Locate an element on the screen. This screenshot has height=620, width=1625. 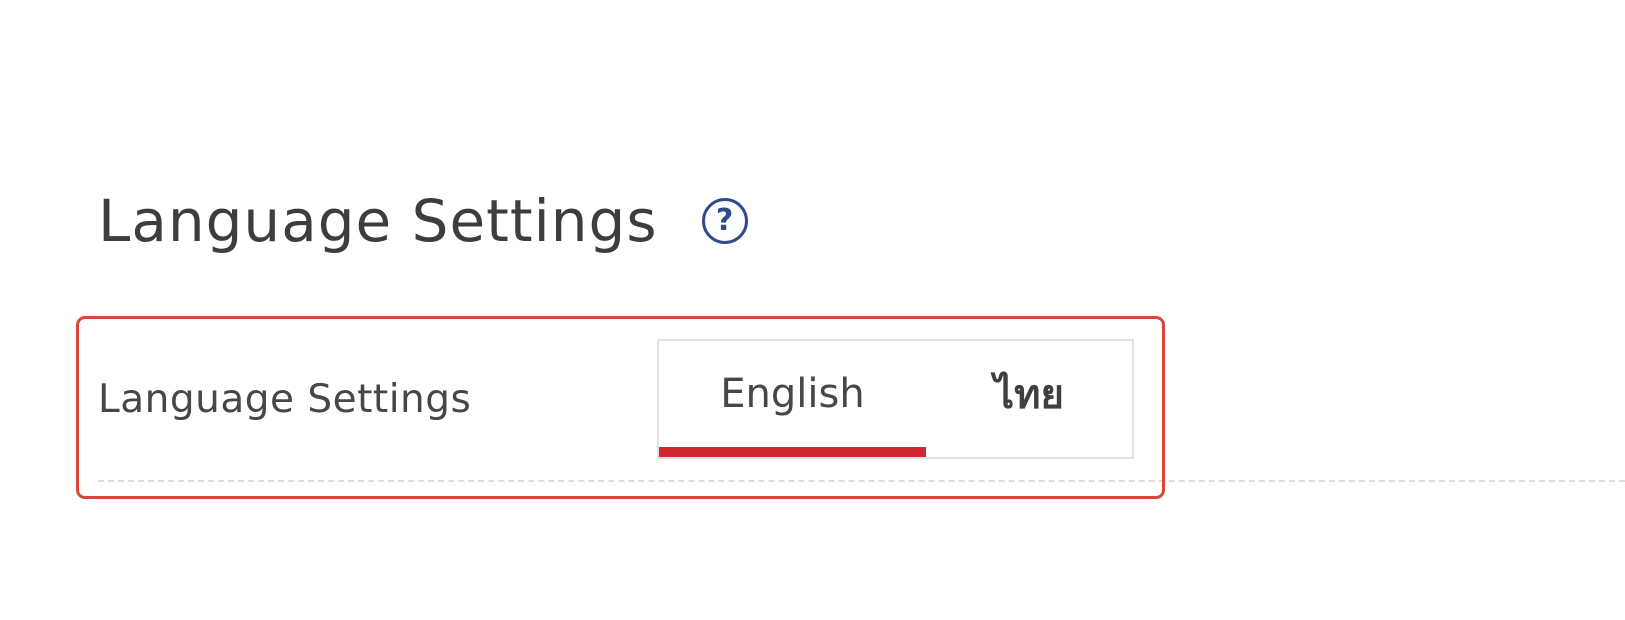
page-title: Language Settings is located at coordinates (378, 221).